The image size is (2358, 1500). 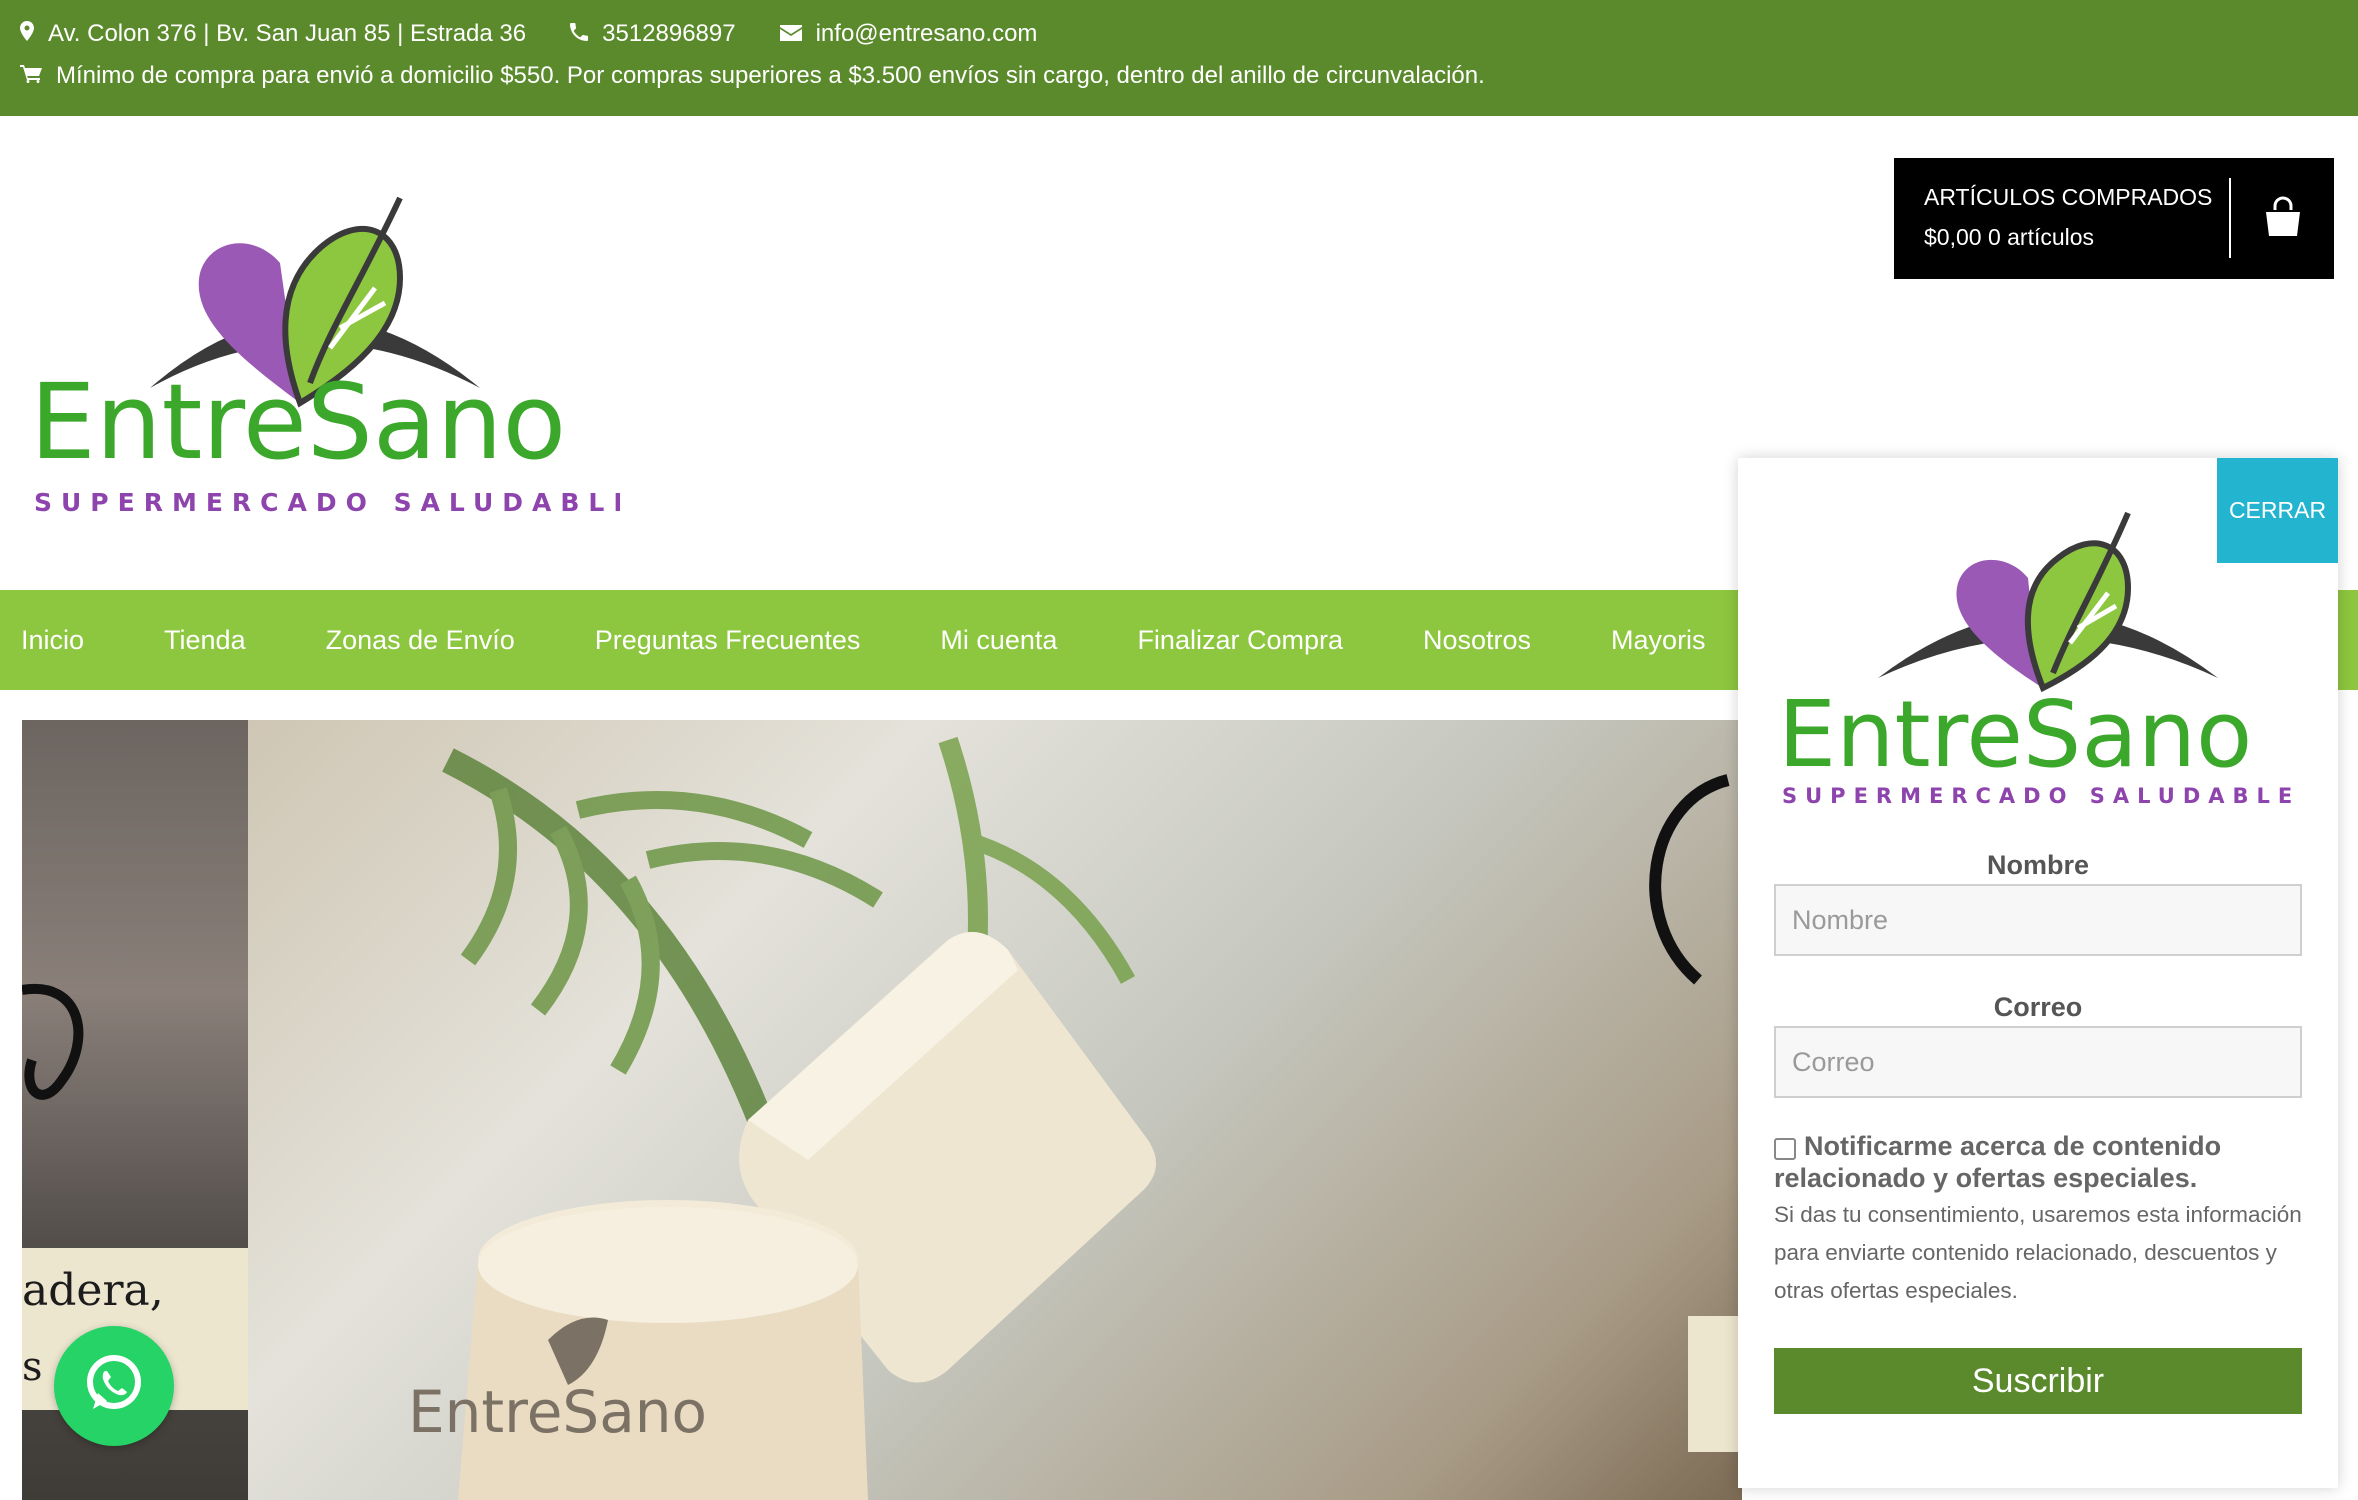 I want to click on cart-summary: $0,00 0 artículos, so click(x=2009, y=237).